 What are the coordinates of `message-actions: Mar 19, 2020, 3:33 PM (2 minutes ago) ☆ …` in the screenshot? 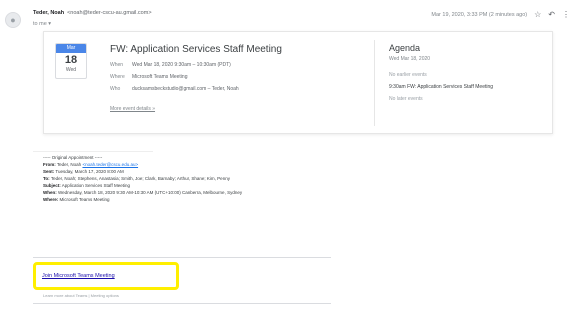 It's located at (500, 14).